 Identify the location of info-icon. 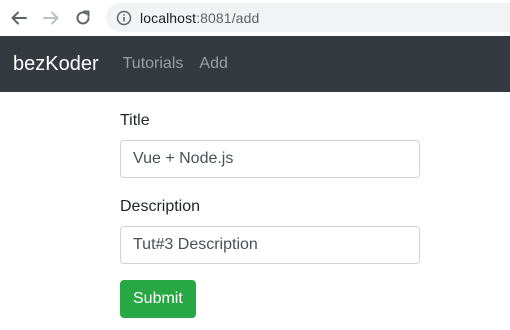
(124, 18).